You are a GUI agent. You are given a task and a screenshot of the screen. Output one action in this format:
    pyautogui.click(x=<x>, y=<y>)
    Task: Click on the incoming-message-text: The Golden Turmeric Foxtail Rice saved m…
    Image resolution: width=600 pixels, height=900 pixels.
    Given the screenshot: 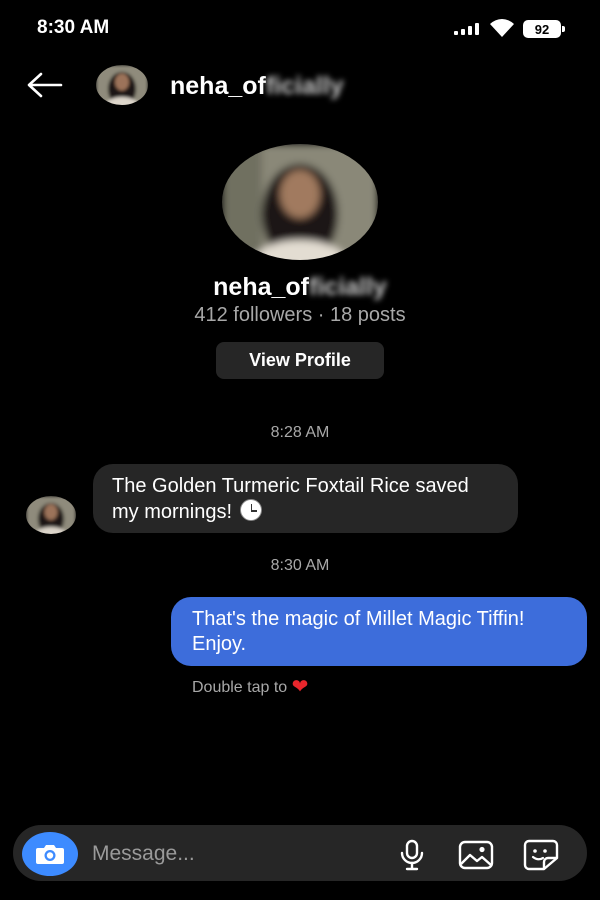 What is the action you would take?
    pyautogui.click(x=290, y=499)
    